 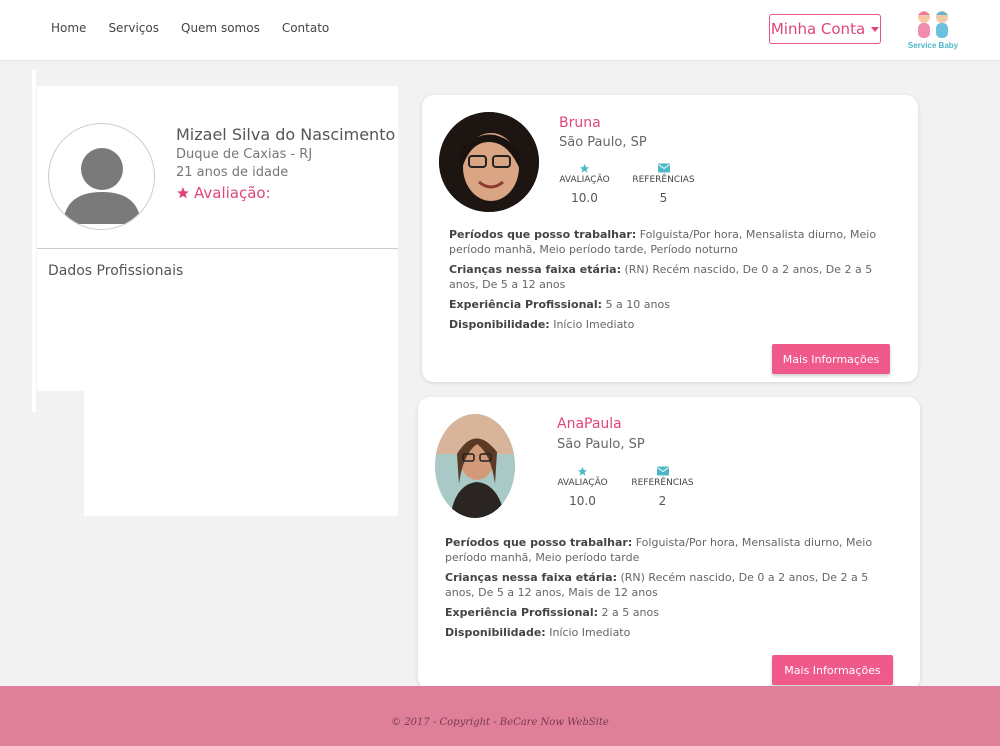 I want to click on references-stat: REFERÊNCIAS 2, so click(x=662, y=486).